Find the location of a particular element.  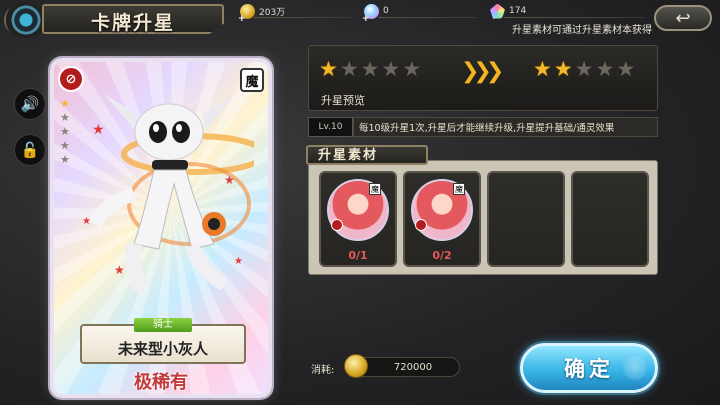

current-star-rating: ★ ★ ★ ★ ★ is located at coordinates (370, 69).